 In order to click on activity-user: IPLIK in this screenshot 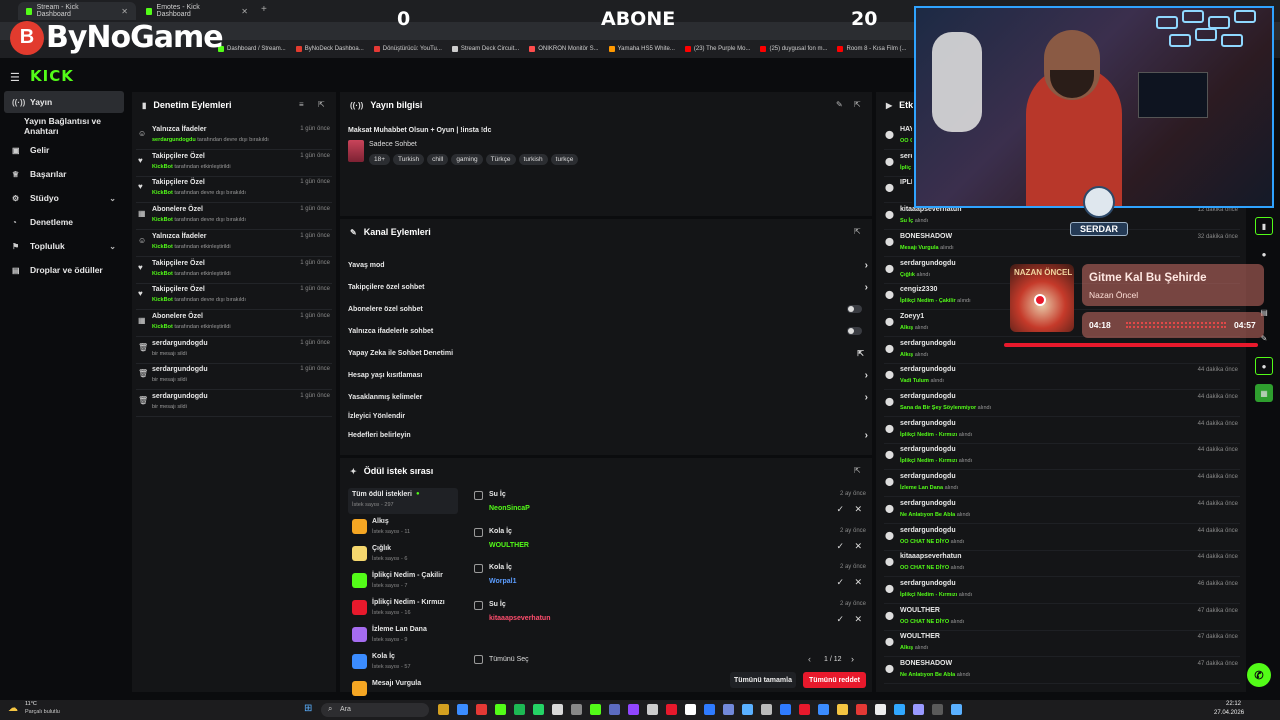, I will do `click(906, 182)`.